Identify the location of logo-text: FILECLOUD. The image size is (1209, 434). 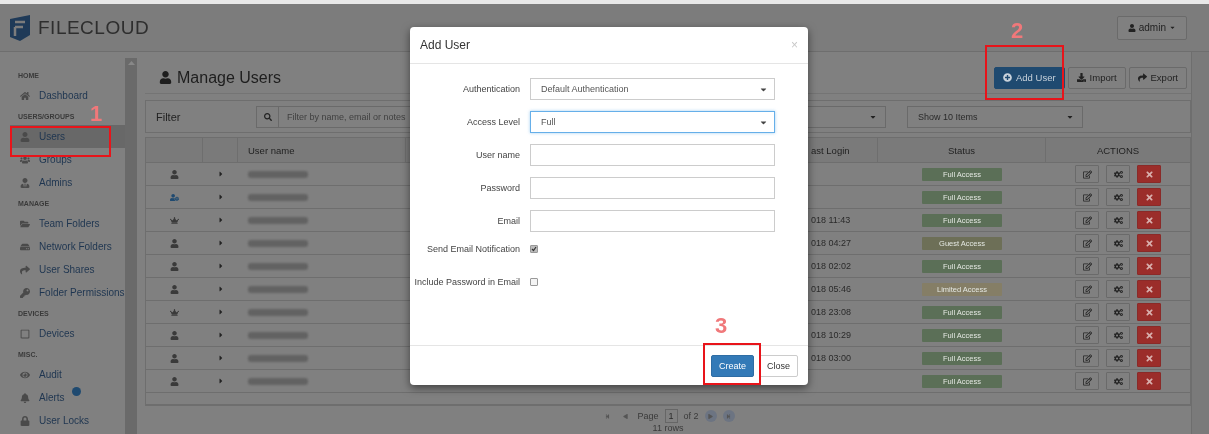
(94, 27).